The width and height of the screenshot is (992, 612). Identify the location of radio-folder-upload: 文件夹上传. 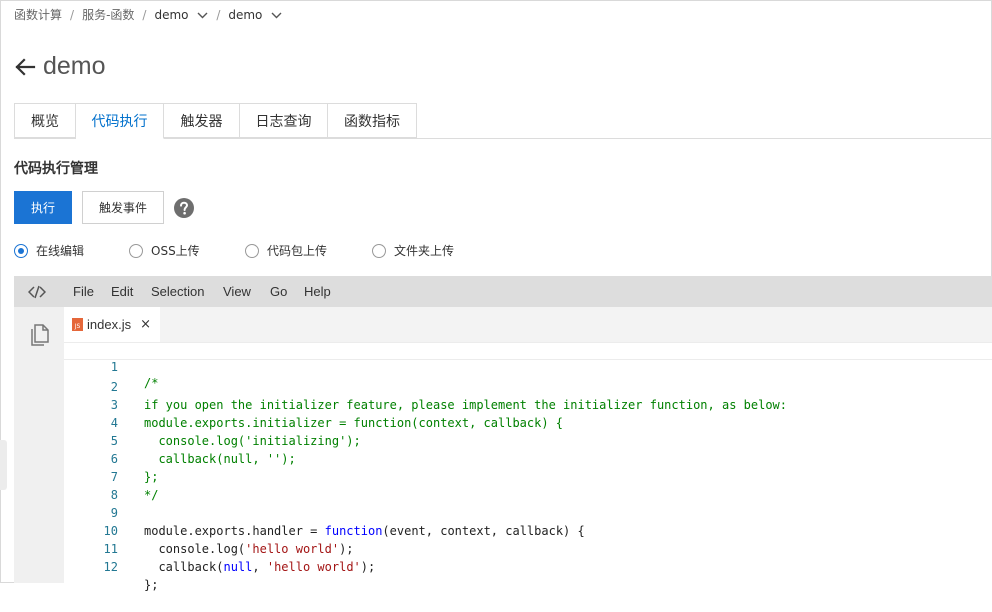
(413, 250).